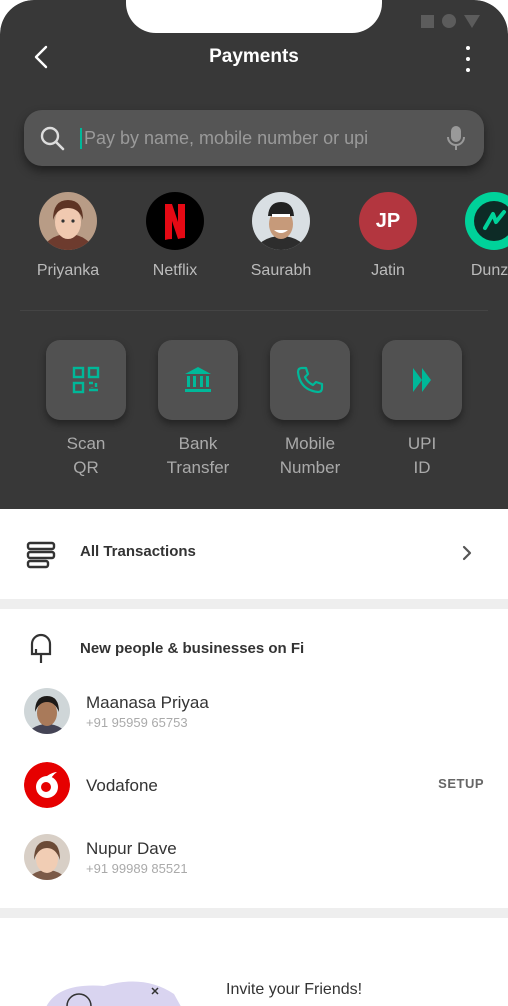  I want to click on qr-code-icon, so click(86, 380).